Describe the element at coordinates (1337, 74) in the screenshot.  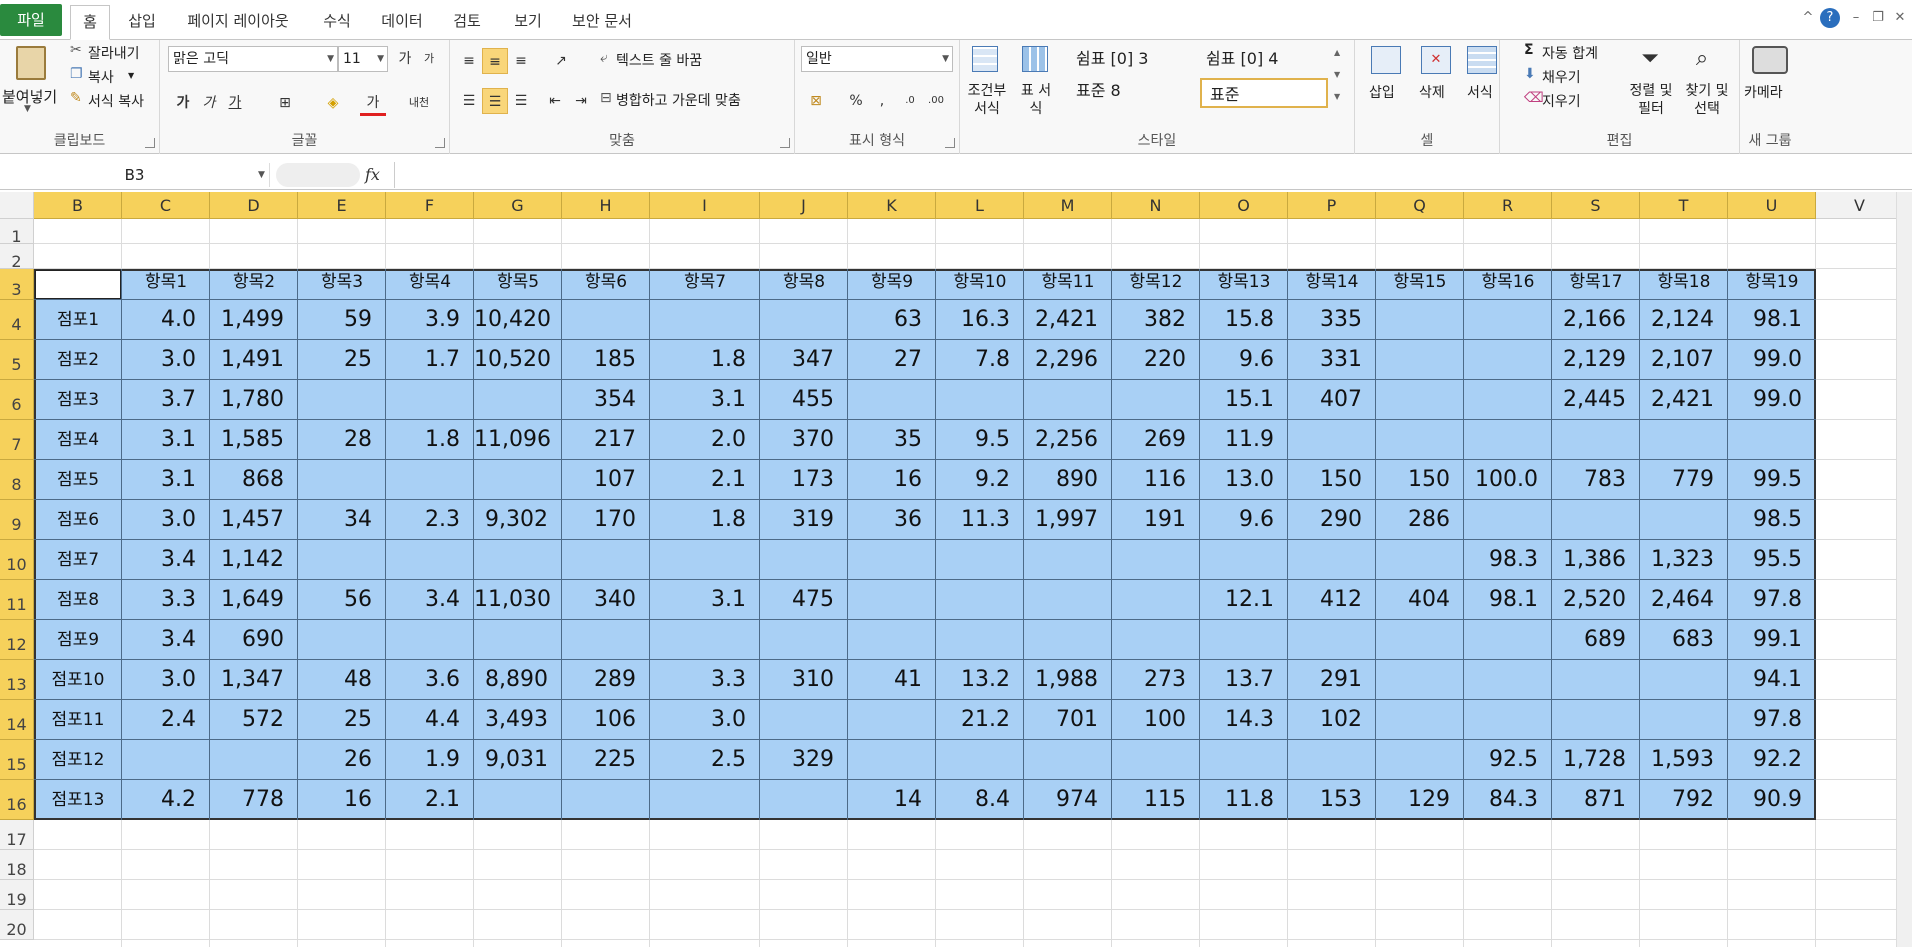
I see `scroll-down-icon: ▼` at that location.